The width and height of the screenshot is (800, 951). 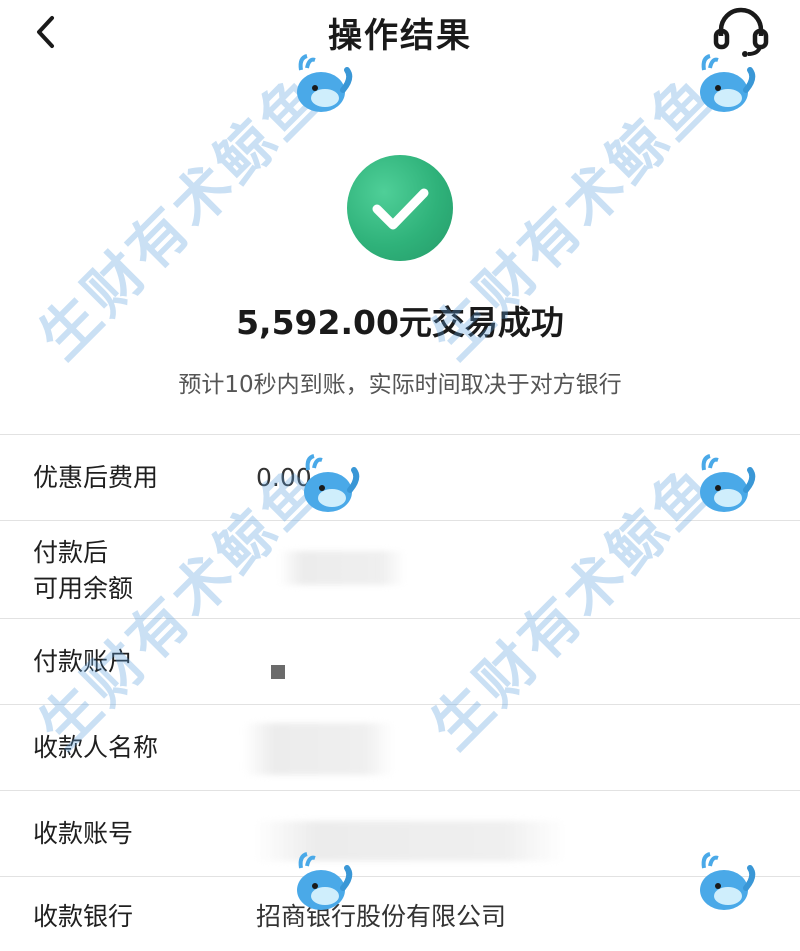 I want to click on arrival-note: 预计10秒内到账，实际时间取决于对方银行, so click(x=400, y=385).